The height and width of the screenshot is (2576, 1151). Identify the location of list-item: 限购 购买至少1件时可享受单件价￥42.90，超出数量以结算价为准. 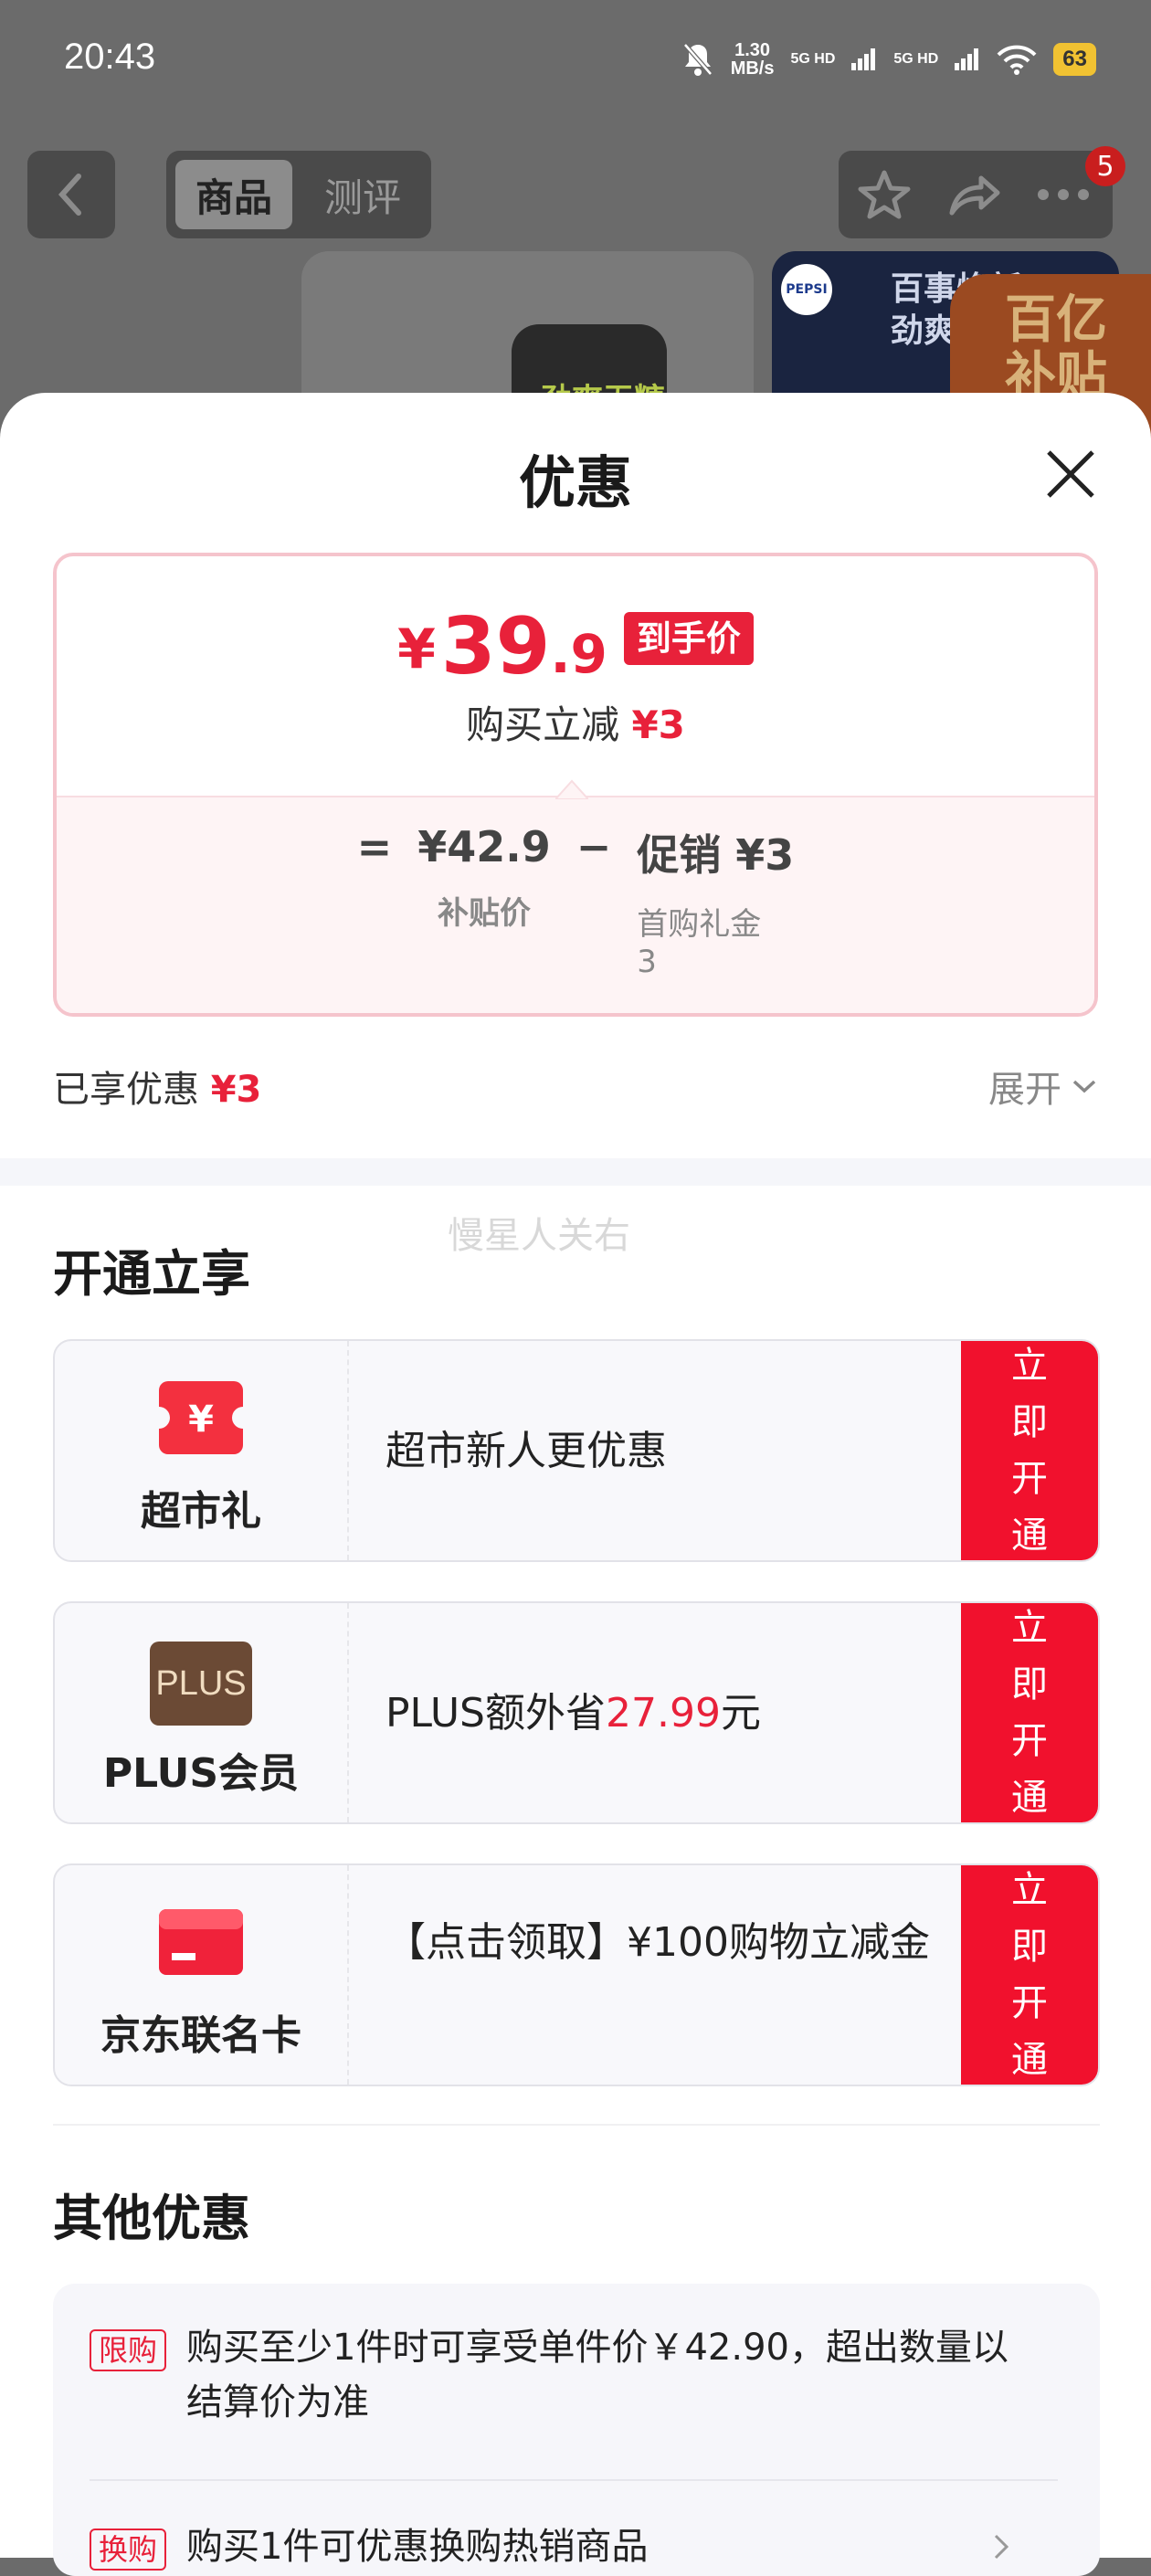
(574, 2378).